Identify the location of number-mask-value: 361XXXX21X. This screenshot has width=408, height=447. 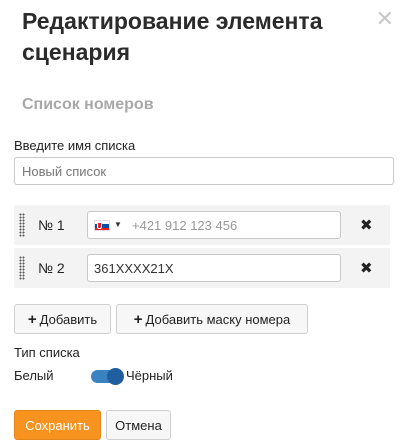
(134, 268).